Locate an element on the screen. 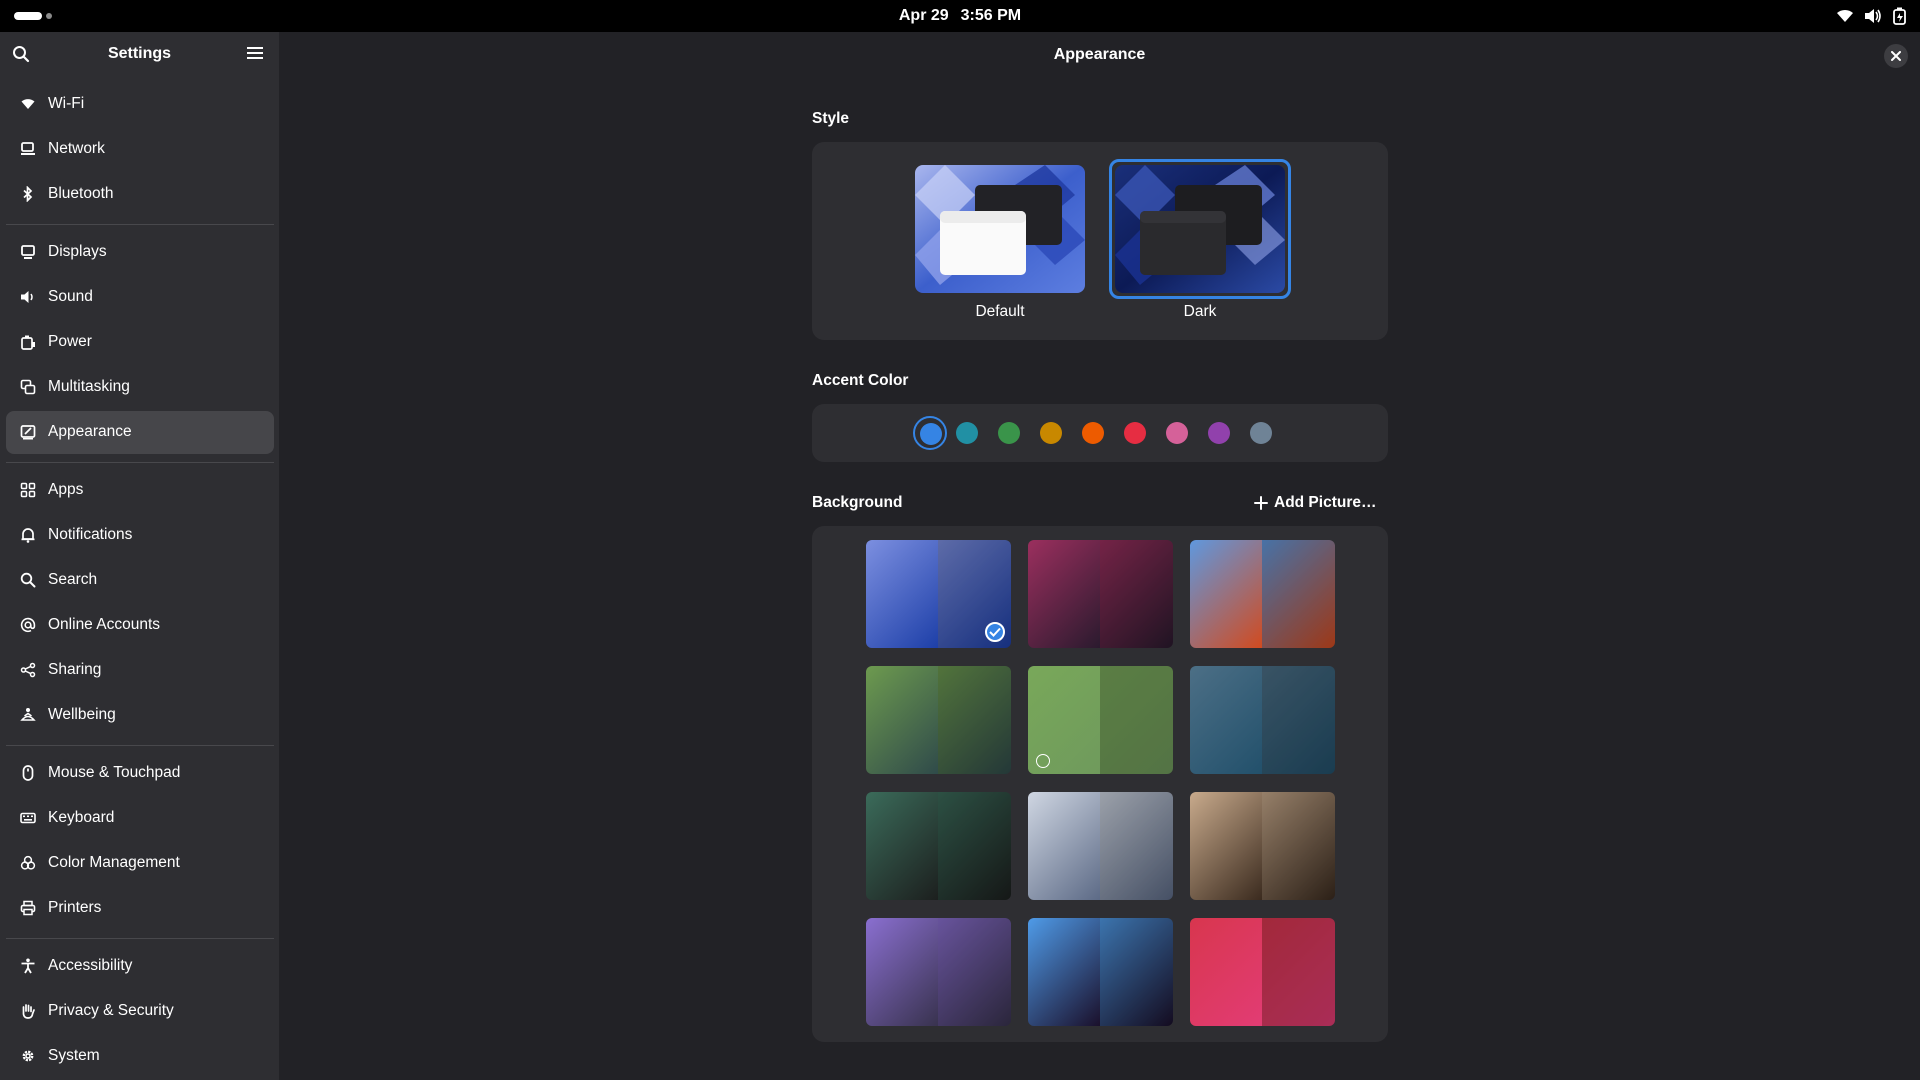  sidebar-item-label: Keyboard is located at coordinates (81, 817).